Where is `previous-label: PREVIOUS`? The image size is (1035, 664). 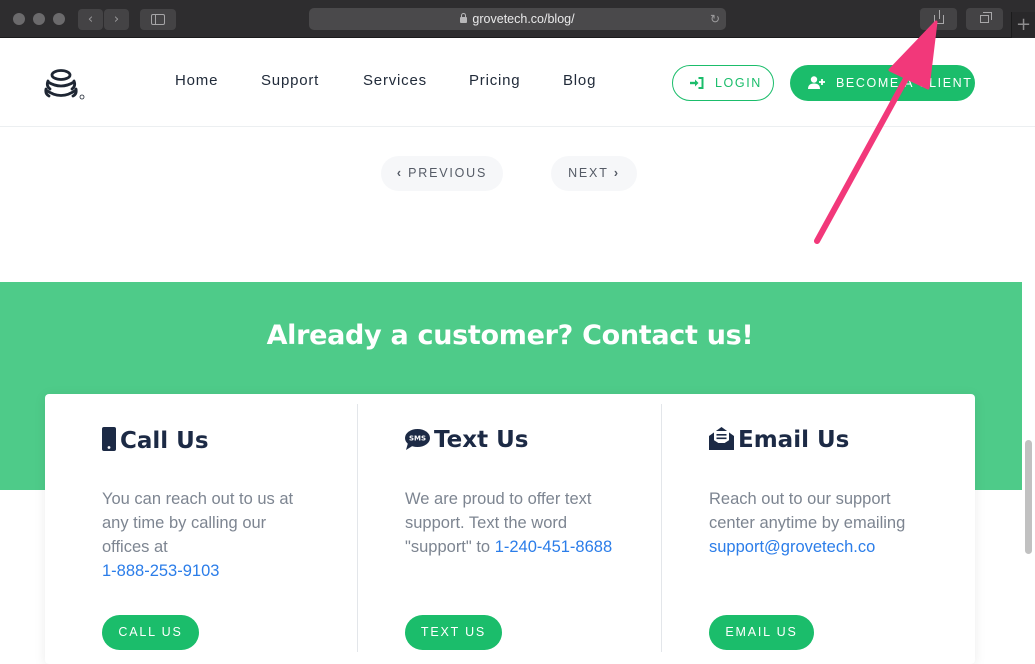 previous-label: PREVIOUS is located at coordinates (448, 173).